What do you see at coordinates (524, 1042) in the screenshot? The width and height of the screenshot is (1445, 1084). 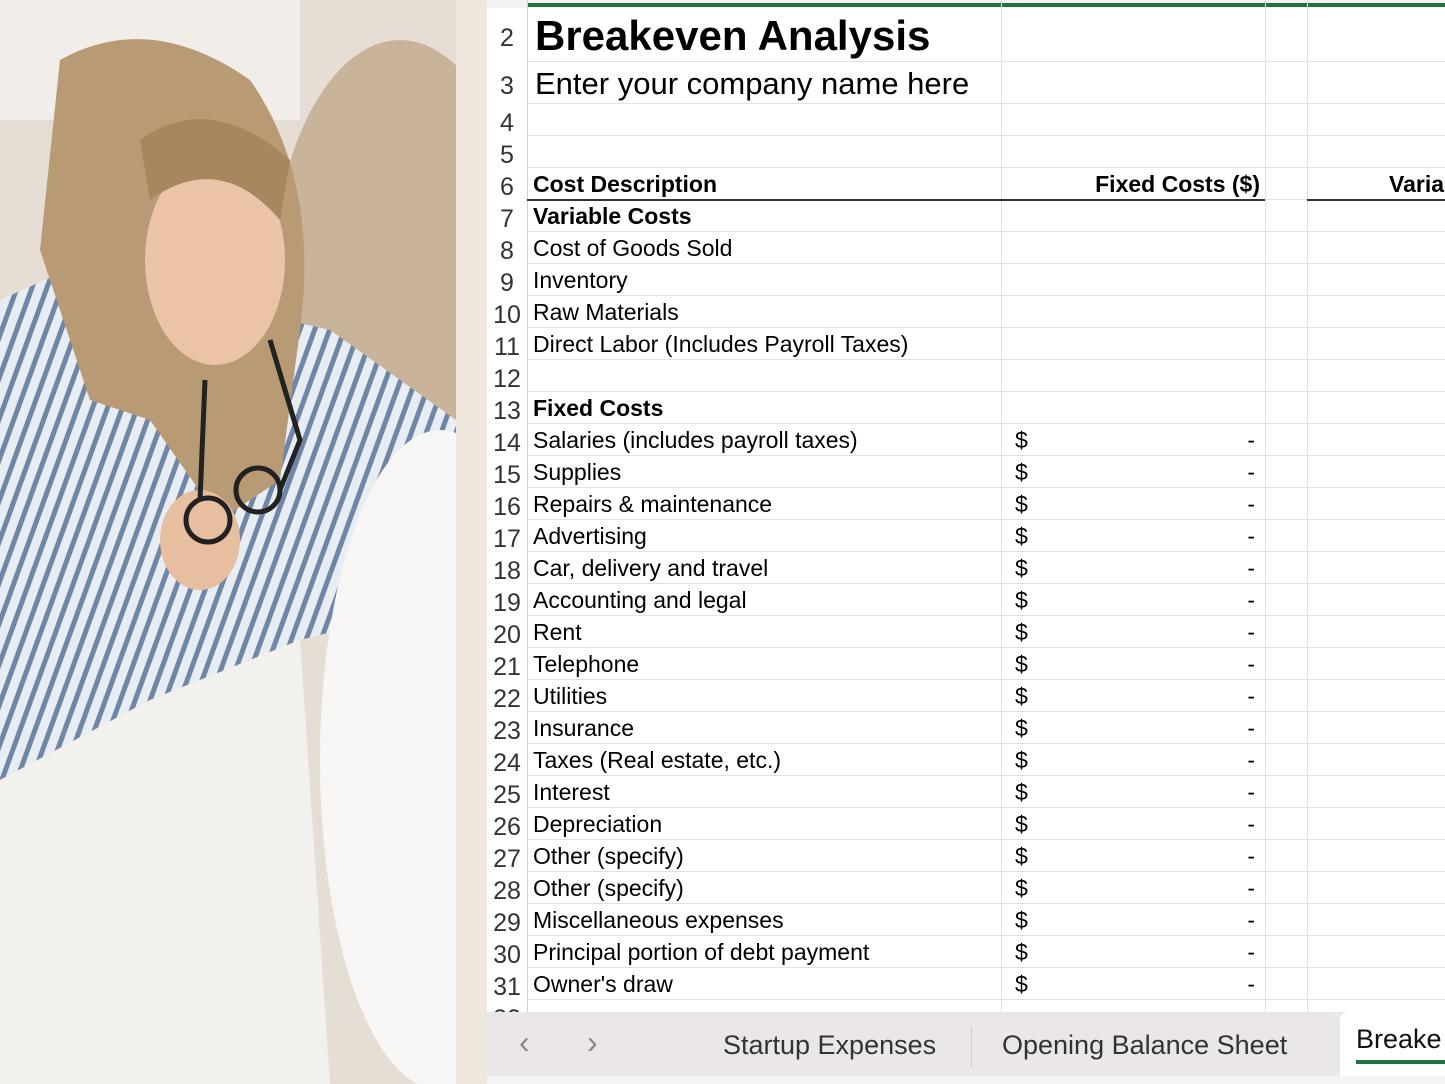 I see `prev-sheet-button: ‹` at bounding box center [524, 1042].